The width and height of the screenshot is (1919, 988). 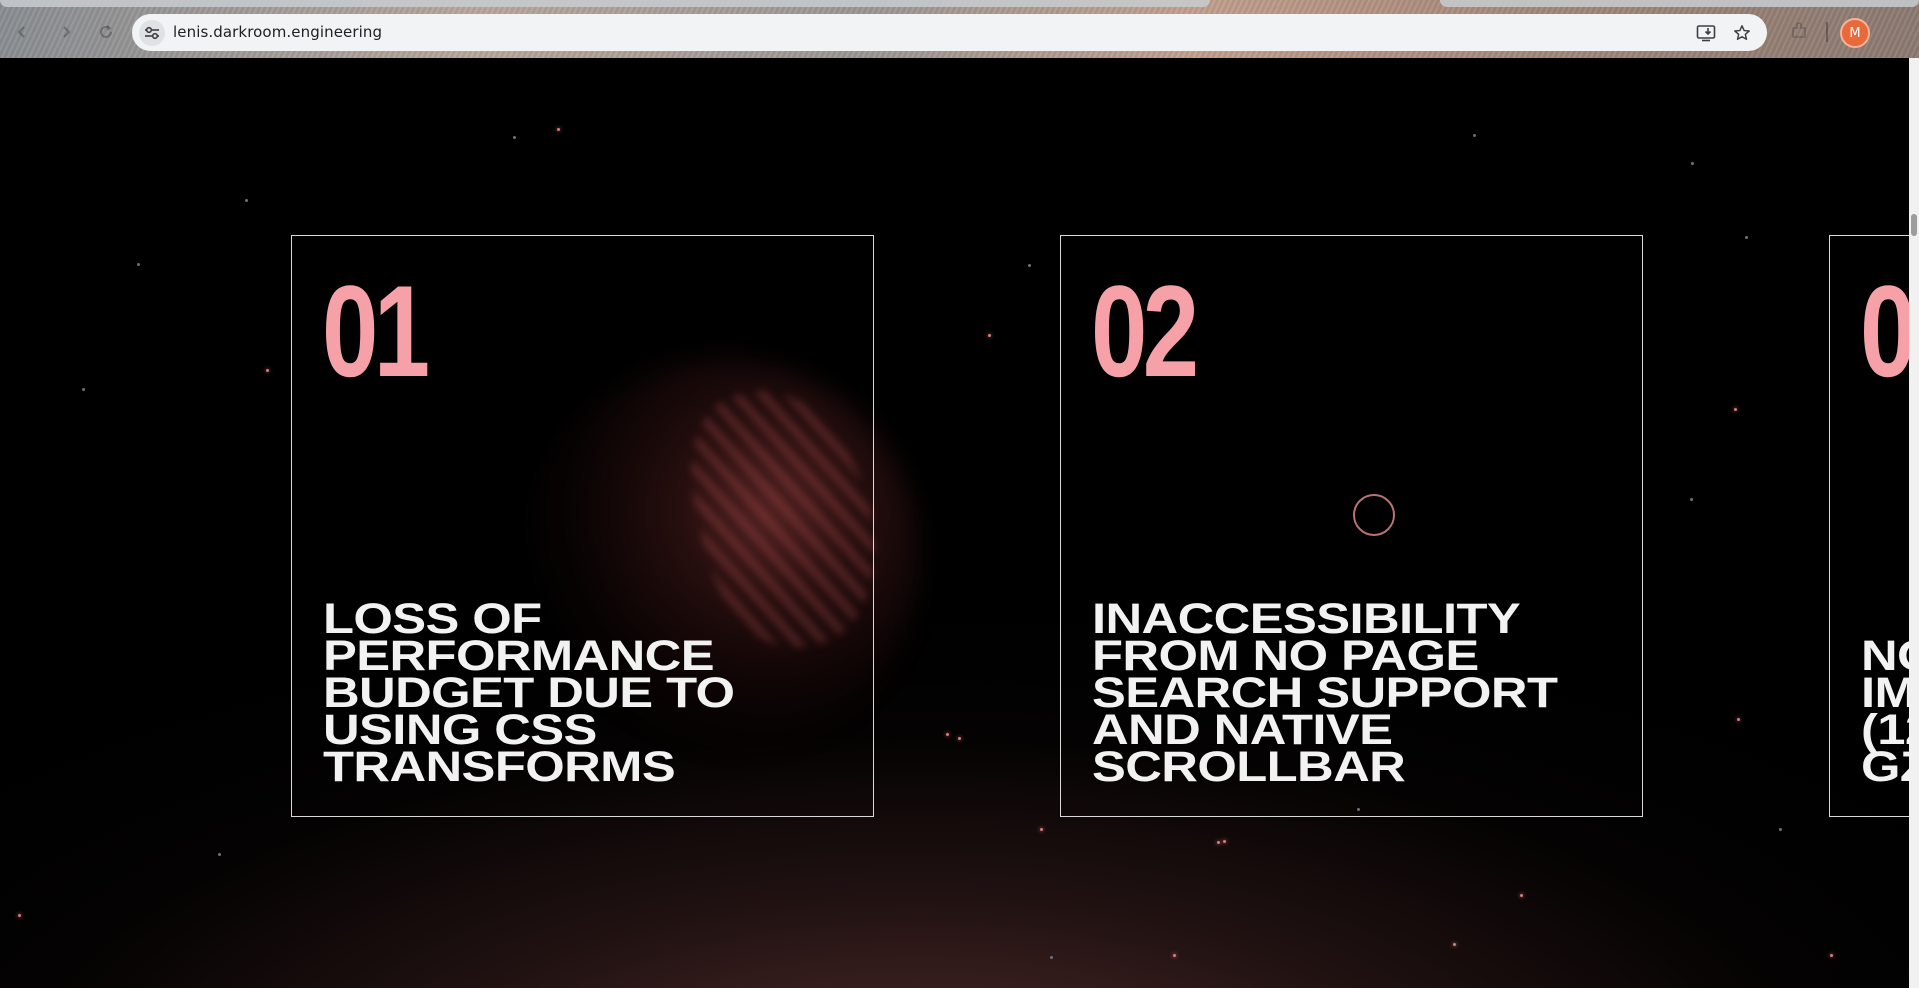 What do you see at coordinates (277, 32) in the screenshot?
I see `url-text: lenis.darkroom.engineering` at bounding box center [277, 32].